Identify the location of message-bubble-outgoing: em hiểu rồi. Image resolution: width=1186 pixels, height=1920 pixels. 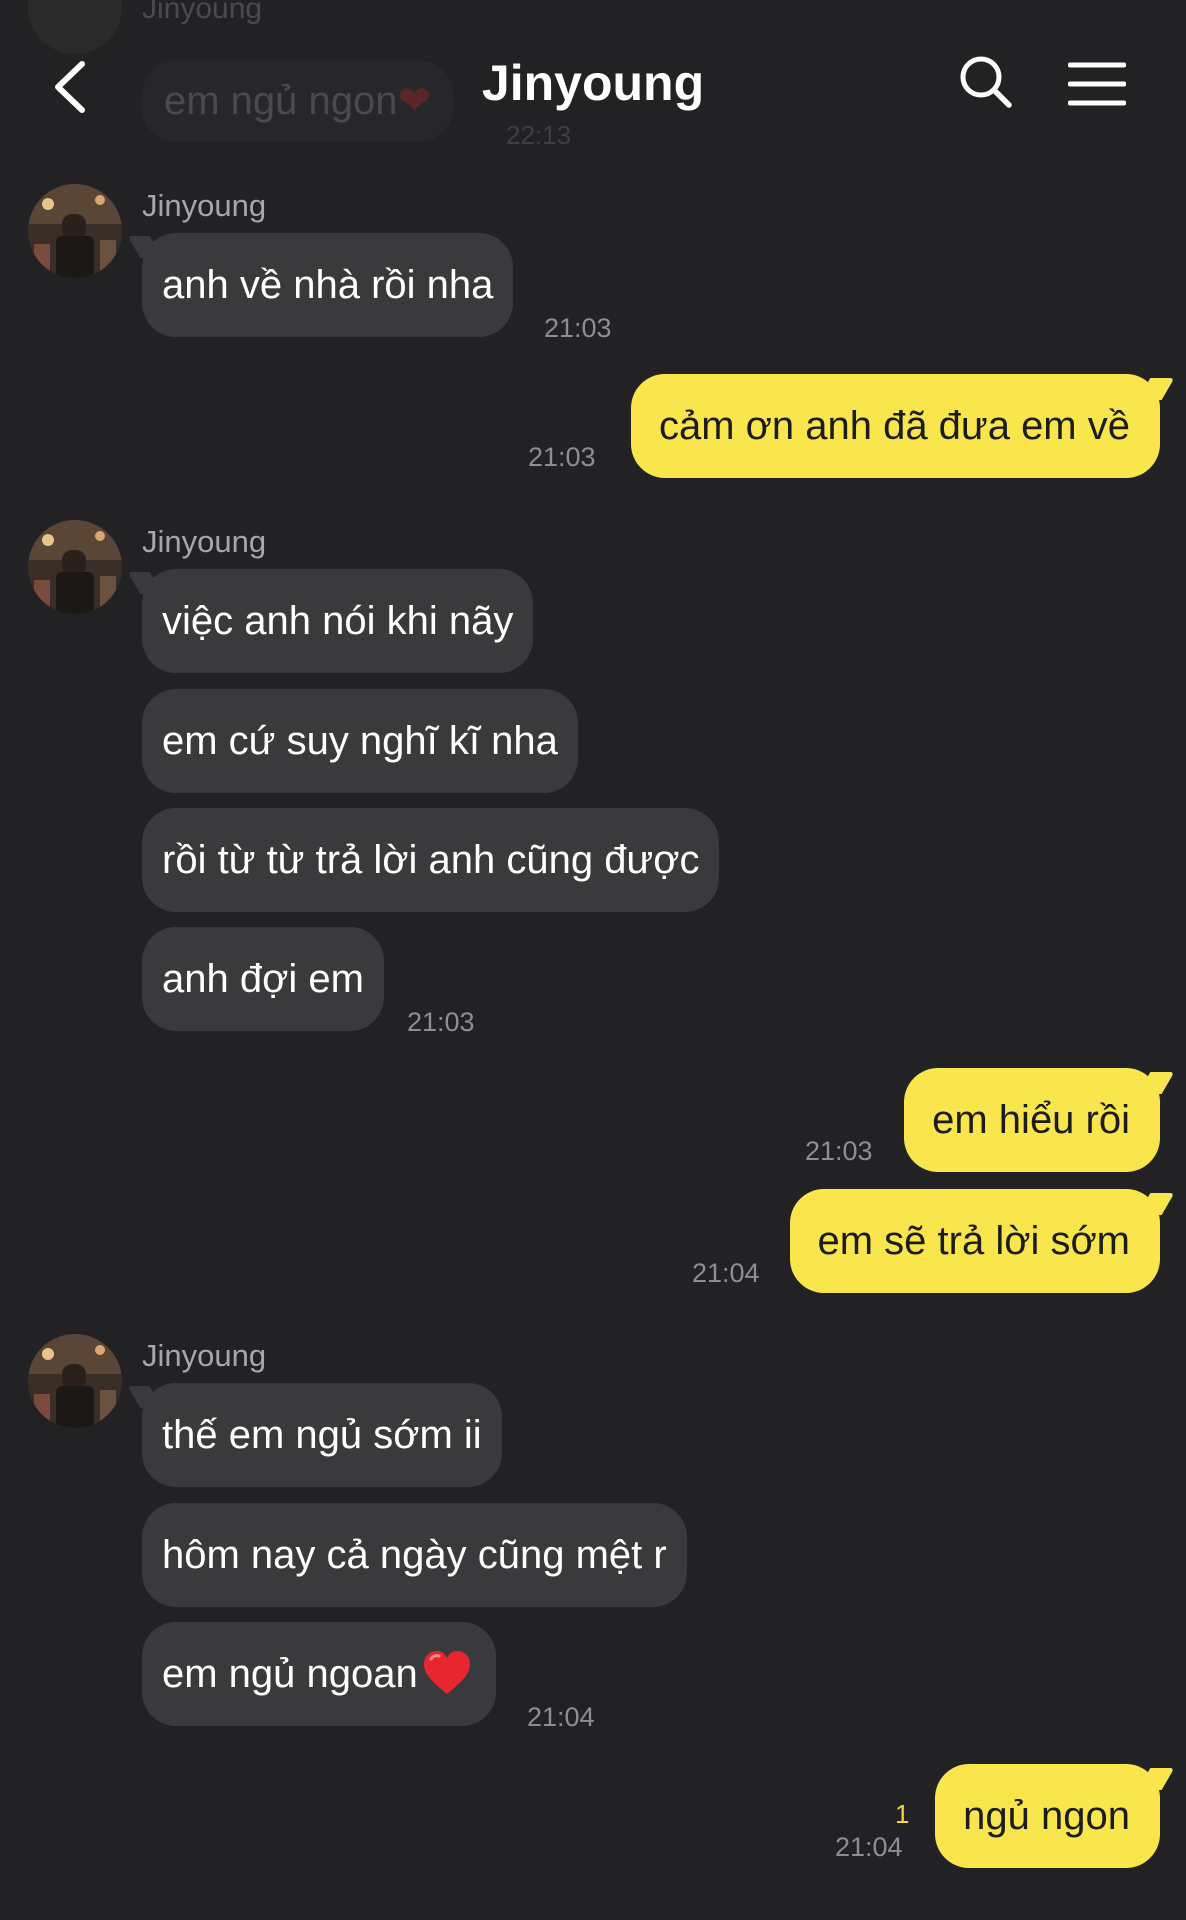
(1032, 1120).